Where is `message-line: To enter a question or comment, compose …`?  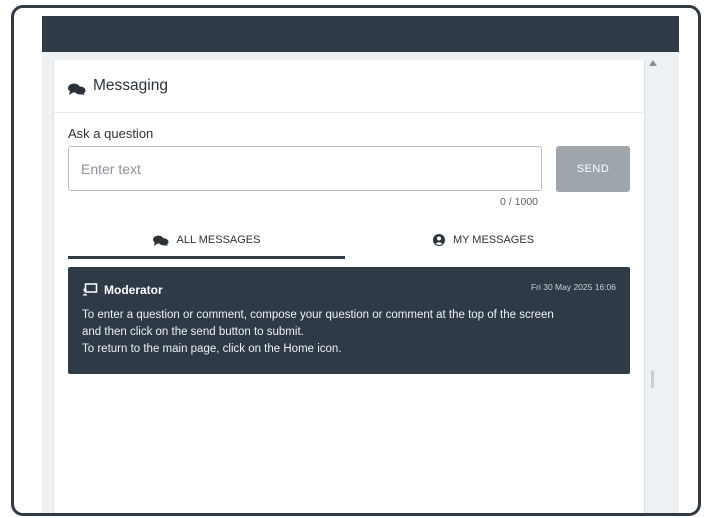 message-line: To enter a question or comment, compose … is located at coordinates (318, 315).